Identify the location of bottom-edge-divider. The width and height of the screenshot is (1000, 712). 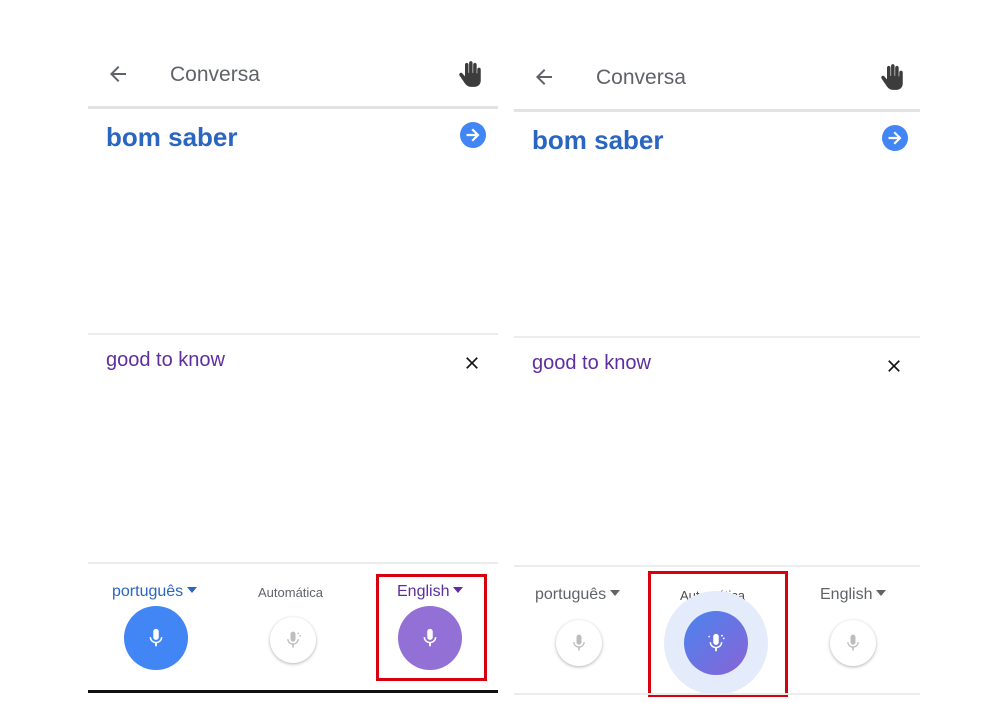
(717, 694).